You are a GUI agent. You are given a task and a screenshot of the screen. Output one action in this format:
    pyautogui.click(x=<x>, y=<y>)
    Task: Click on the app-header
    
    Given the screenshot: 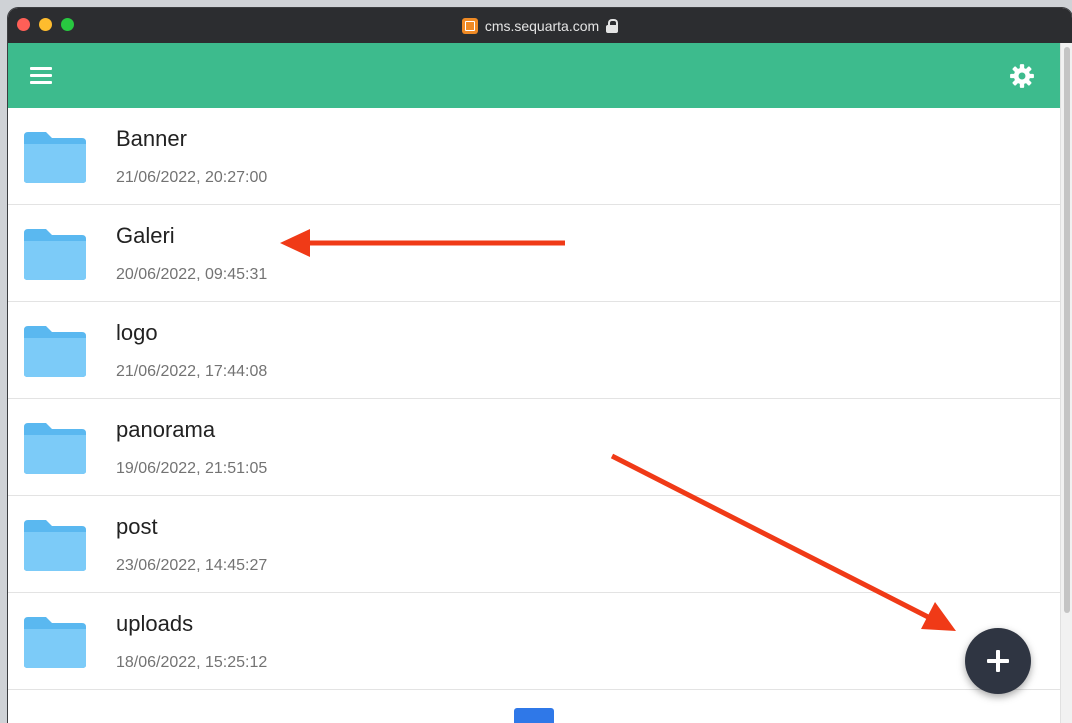 What is the action you would take?
    pyautogui.click(x=534, y=75)
    